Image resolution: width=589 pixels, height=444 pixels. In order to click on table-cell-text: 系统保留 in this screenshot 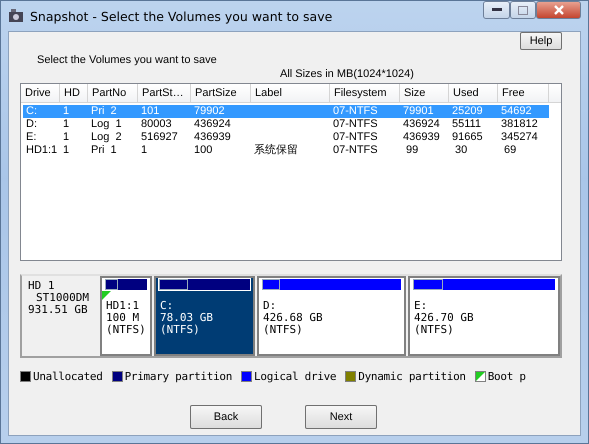, I will do `click(276, 150)`.